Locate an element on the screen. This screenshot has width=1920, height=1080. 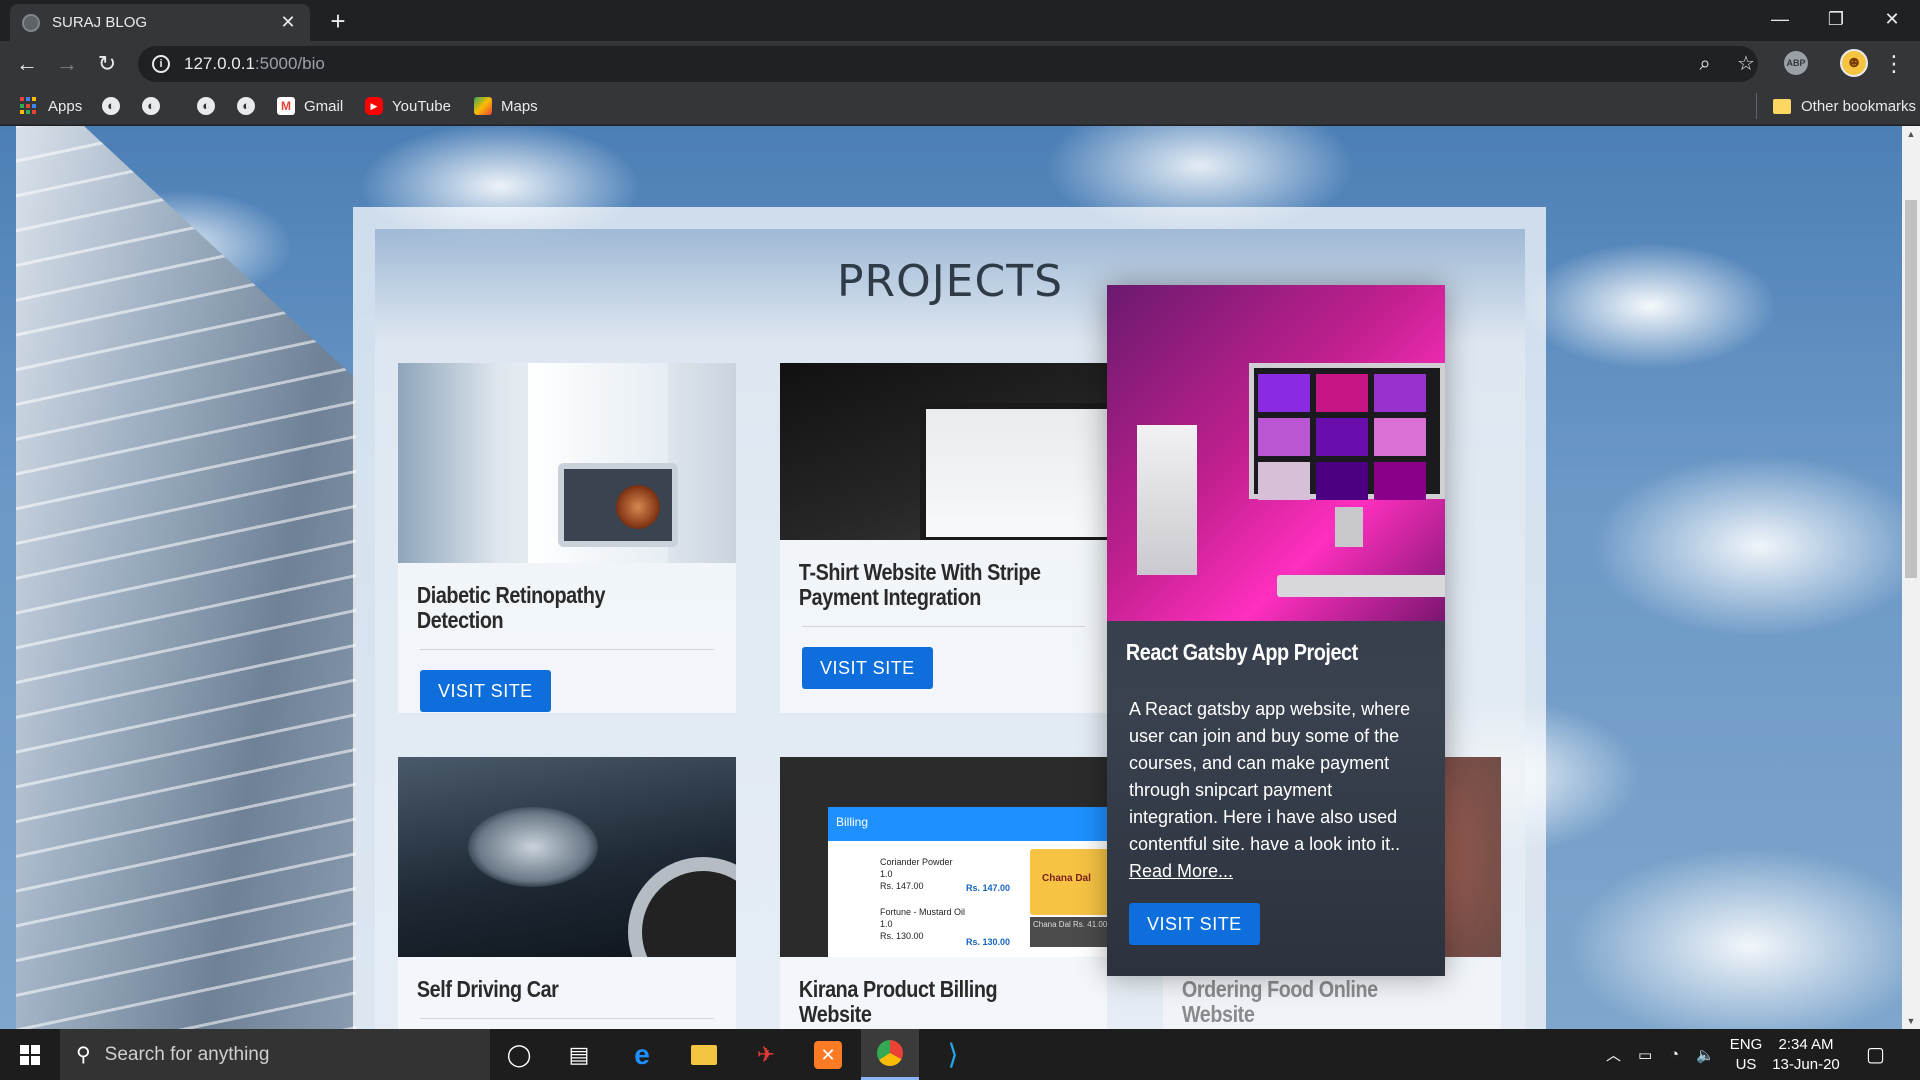
bookmark-youtube: ▶ YouTube is located at coordinates (408, 106).